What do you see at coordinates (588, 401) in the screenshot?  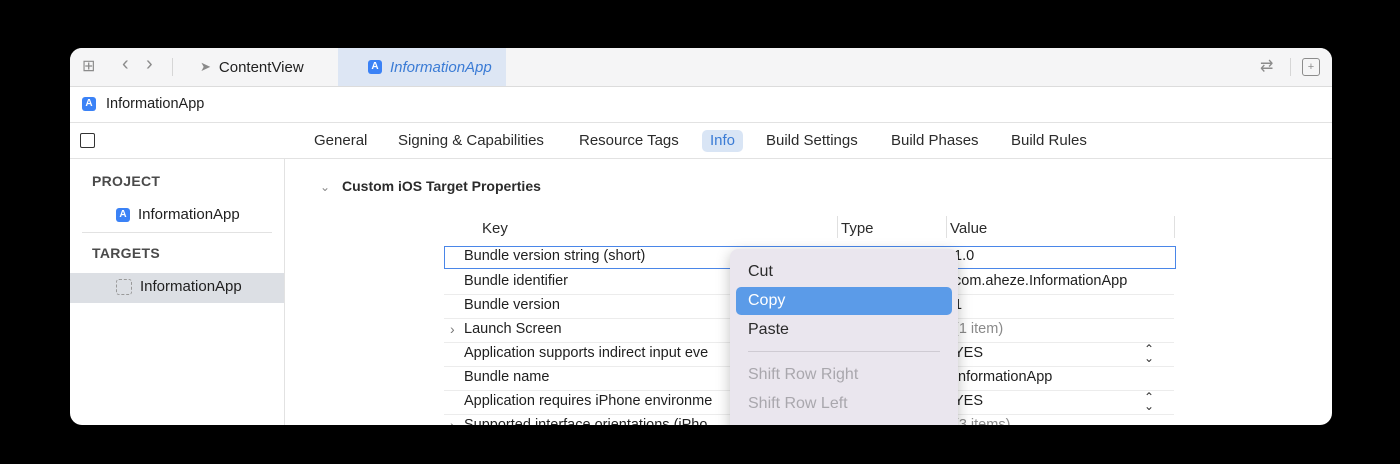 I see `row-key: Application requires iPhone environme` at bounding box center [588, 401].